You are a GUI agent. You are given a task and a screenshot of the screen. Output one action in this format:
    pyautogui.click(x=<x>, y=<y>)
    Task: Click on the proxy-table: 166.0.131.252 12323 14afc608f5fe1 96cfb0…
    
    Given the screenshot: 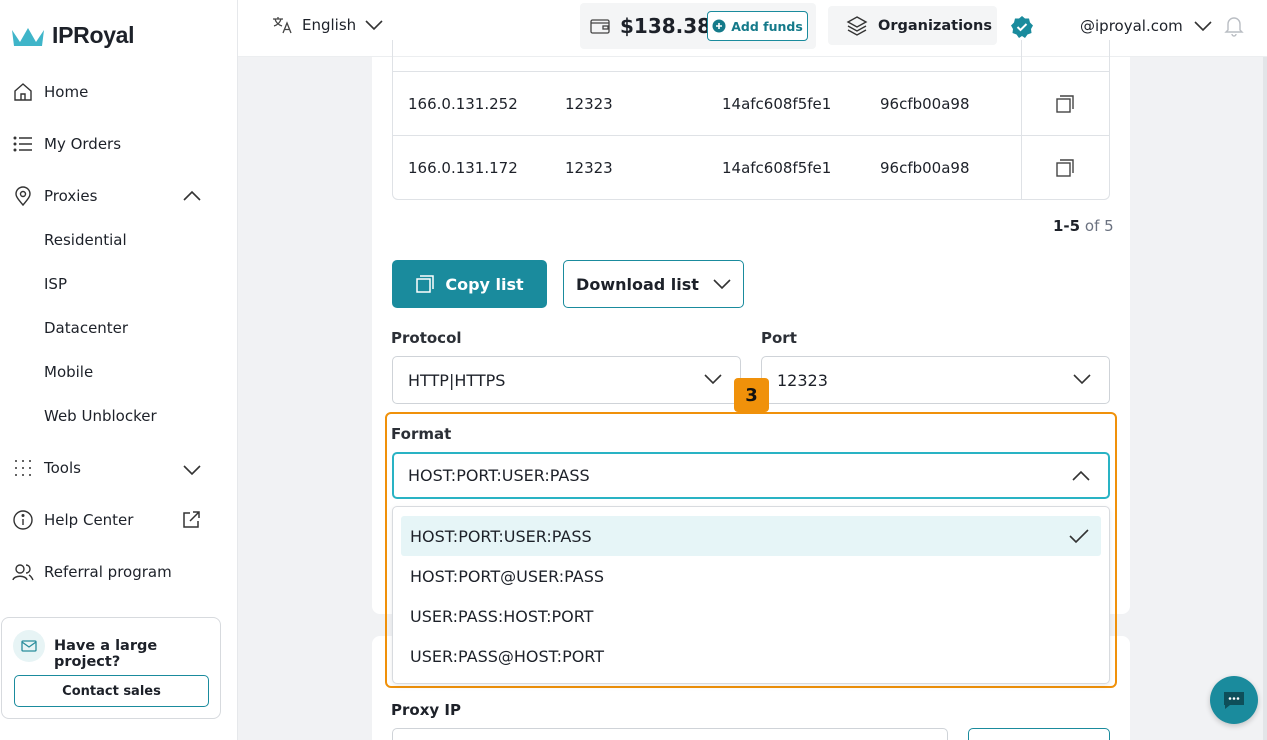 What is the action you would take?
    pyautogui.click(x=751, y=120)
    